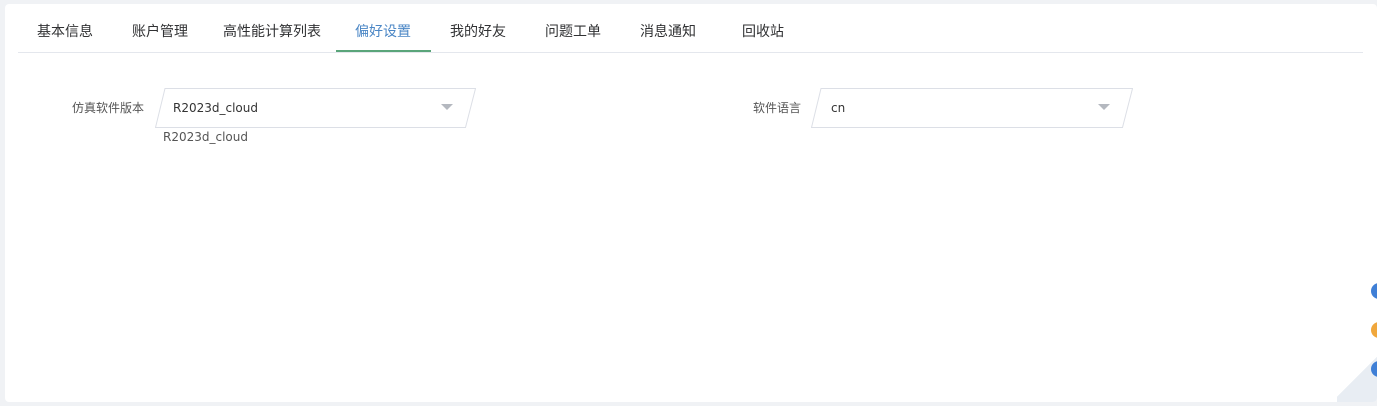 This screenshot has height=406, width=1377. I want to click on language-select-value: cn, so click(838, 108).